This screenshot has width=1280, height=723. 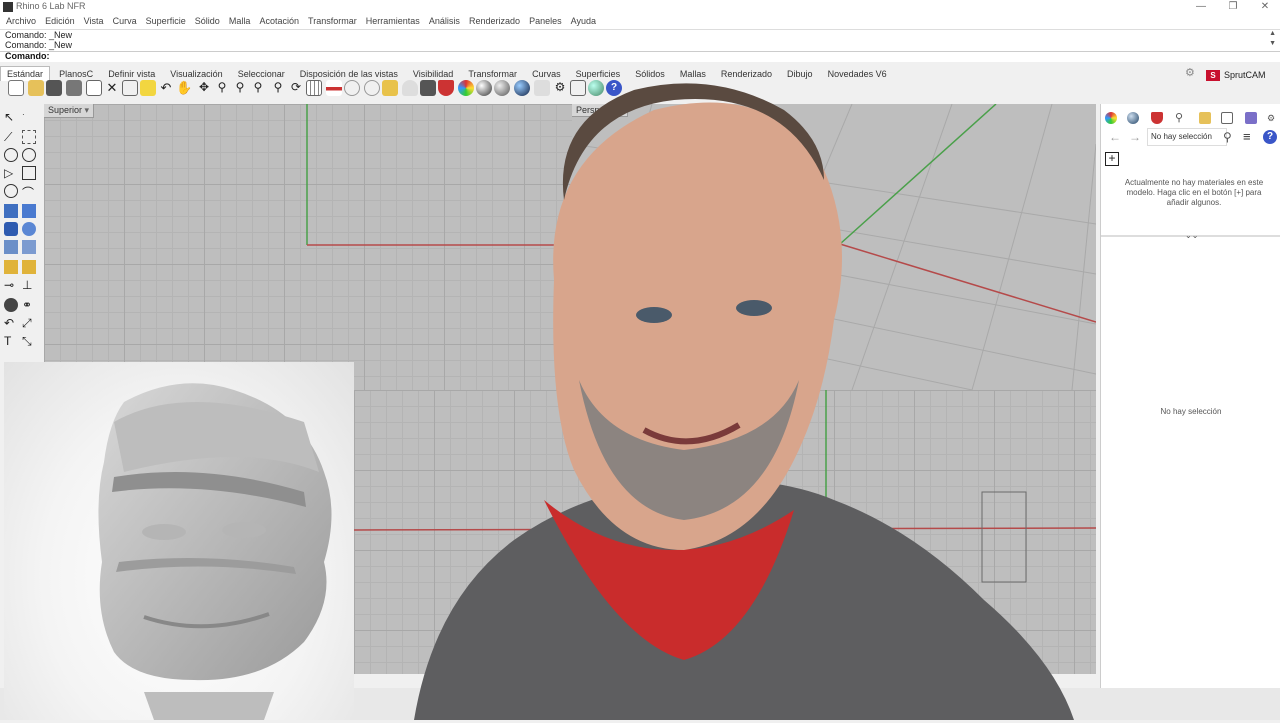 What do you see at coordinates (296, 88) in the screenshot?
I see `rotate-view-icon: ⟳` at bounding box center [296, 88].